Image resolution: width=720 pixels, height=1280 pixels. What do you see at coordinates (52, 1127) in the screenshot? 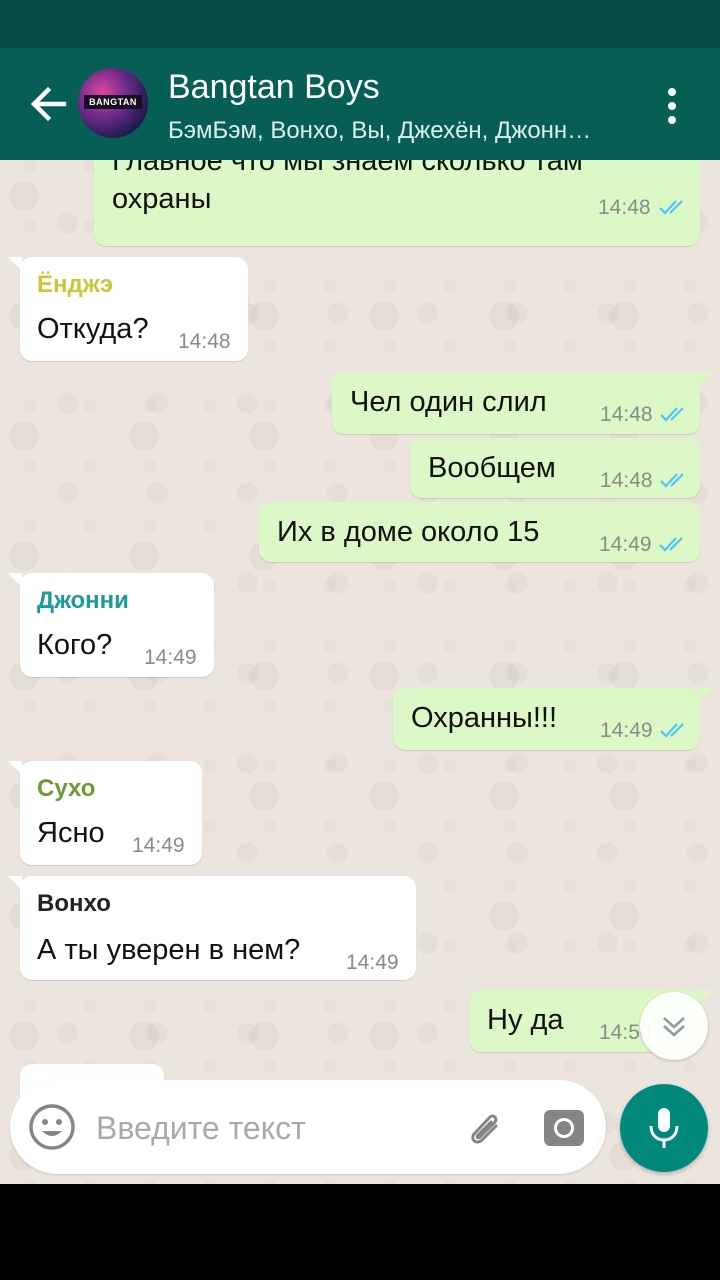
I see `emoji-icon` at bounding box center [52, 1127].